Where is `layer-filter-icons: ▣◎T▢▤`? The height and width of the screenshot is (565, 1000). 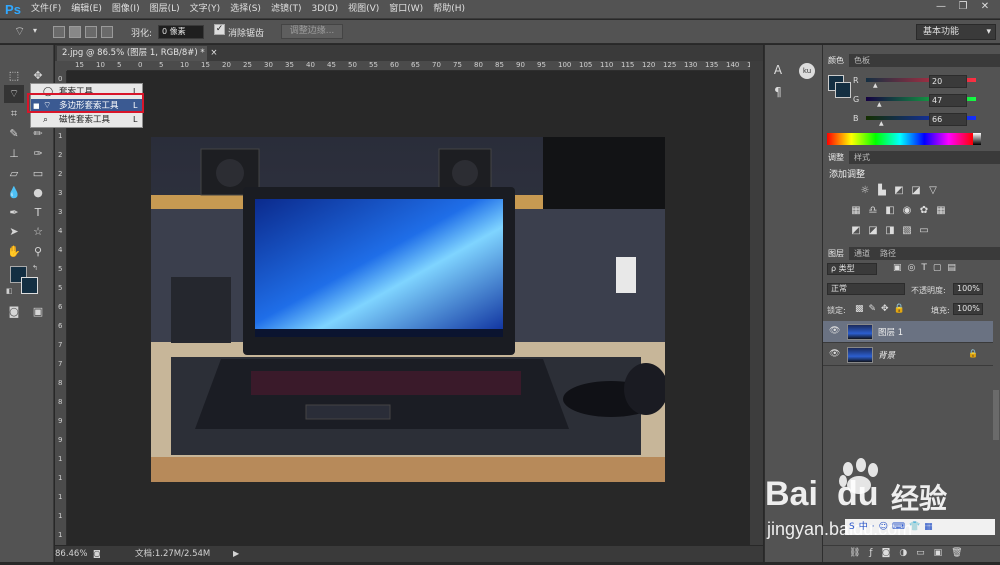
layer-filter-icons: ▣◎T▢▤ is located at coordinates (927, 268).